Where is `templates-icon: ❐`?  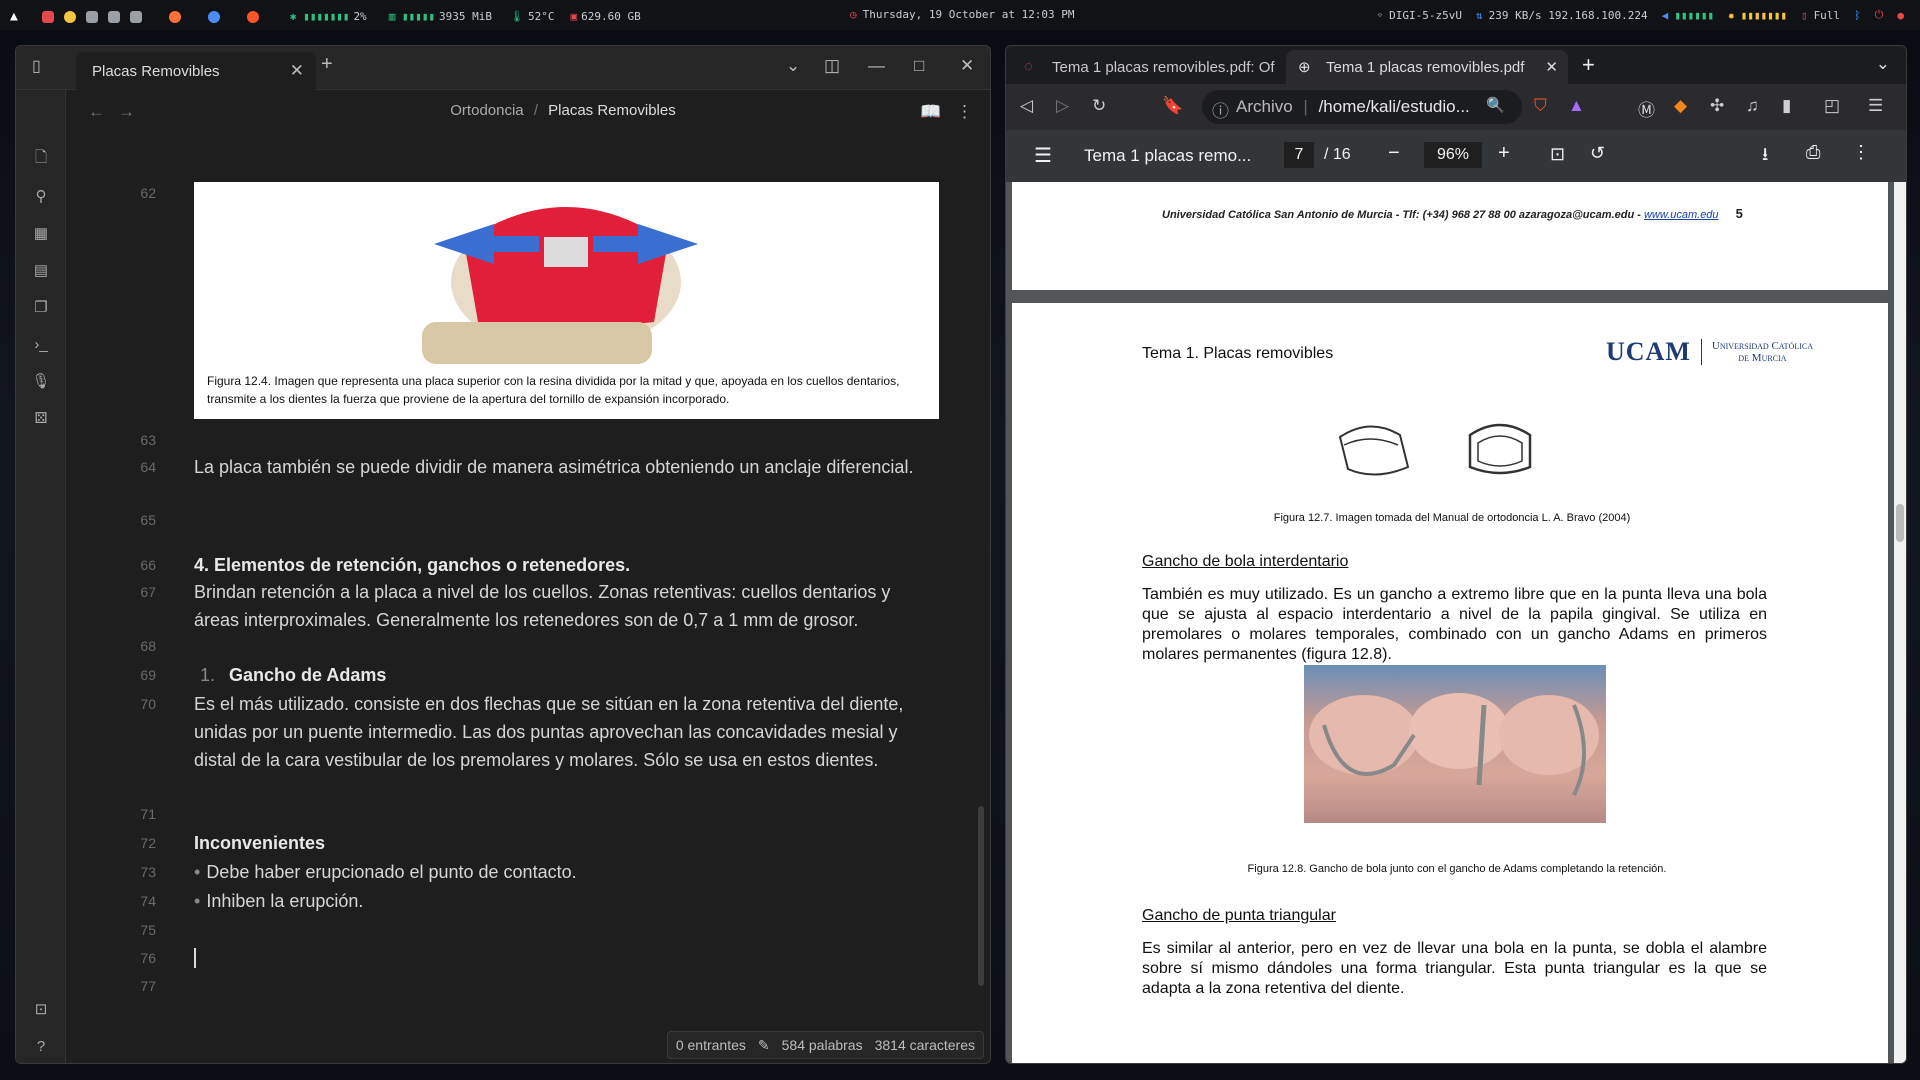
templates-icon: ❐ is located at coordinates (41, 307).